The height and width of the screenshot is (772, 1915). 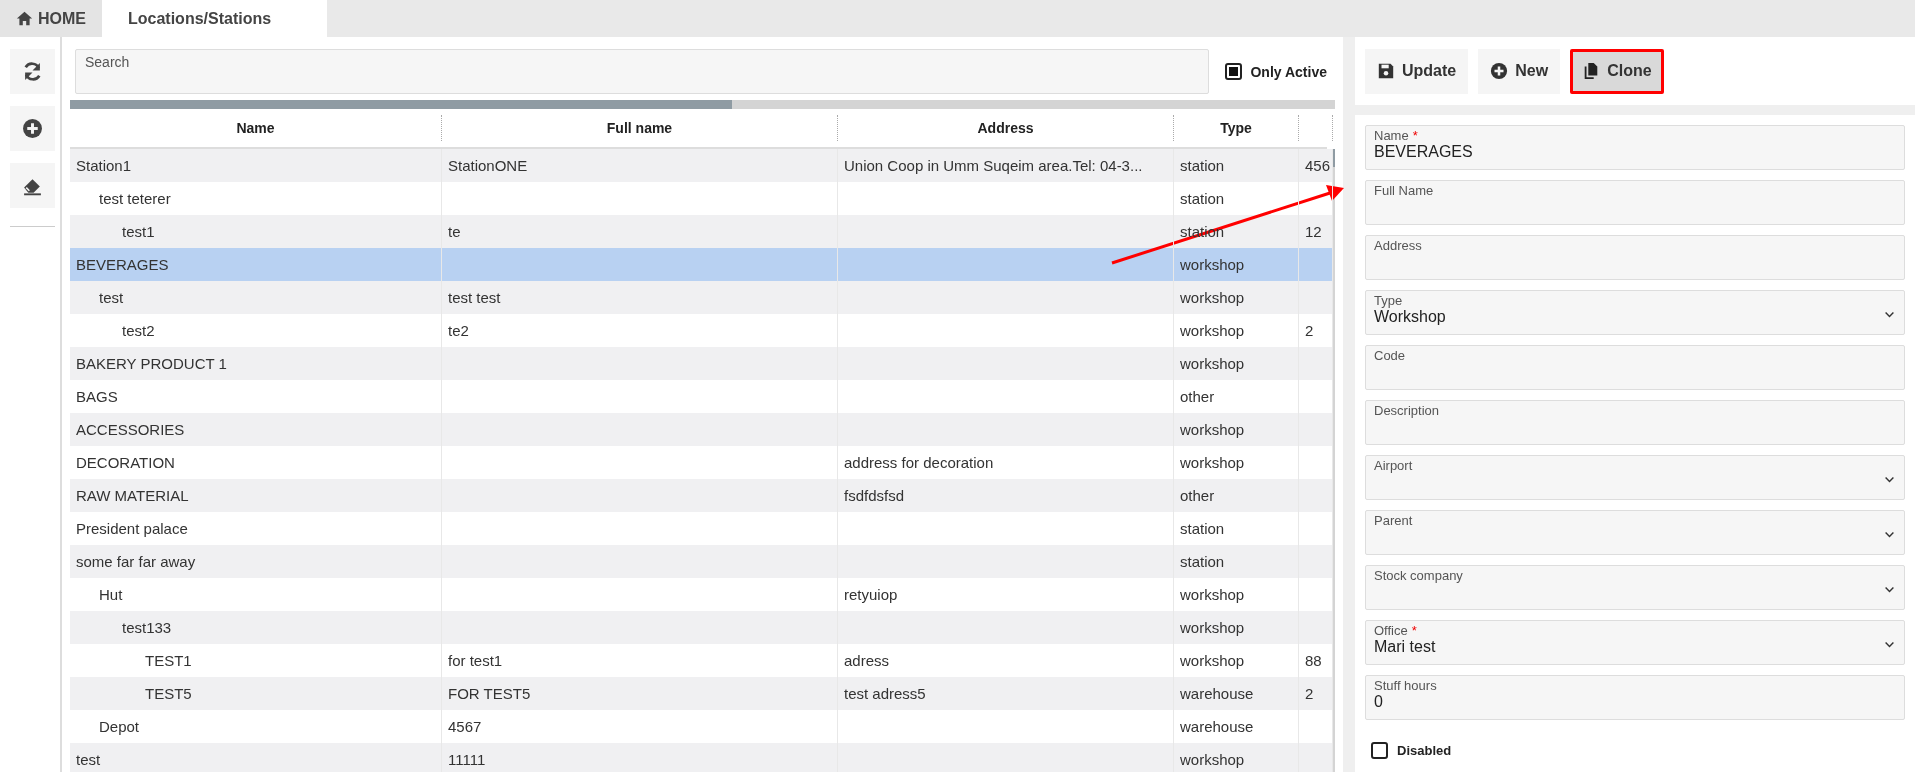 I want to click on table-row: Station1 StationONE Union Coop in Umm Suqeim area.Tel: 04-3... station 456, so click(x=701, y=165).